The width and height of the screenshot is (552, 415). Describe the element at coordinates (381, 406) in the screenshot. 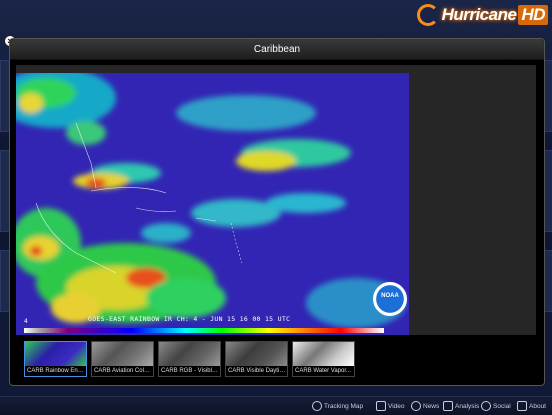

I see `video-icon` at that location.